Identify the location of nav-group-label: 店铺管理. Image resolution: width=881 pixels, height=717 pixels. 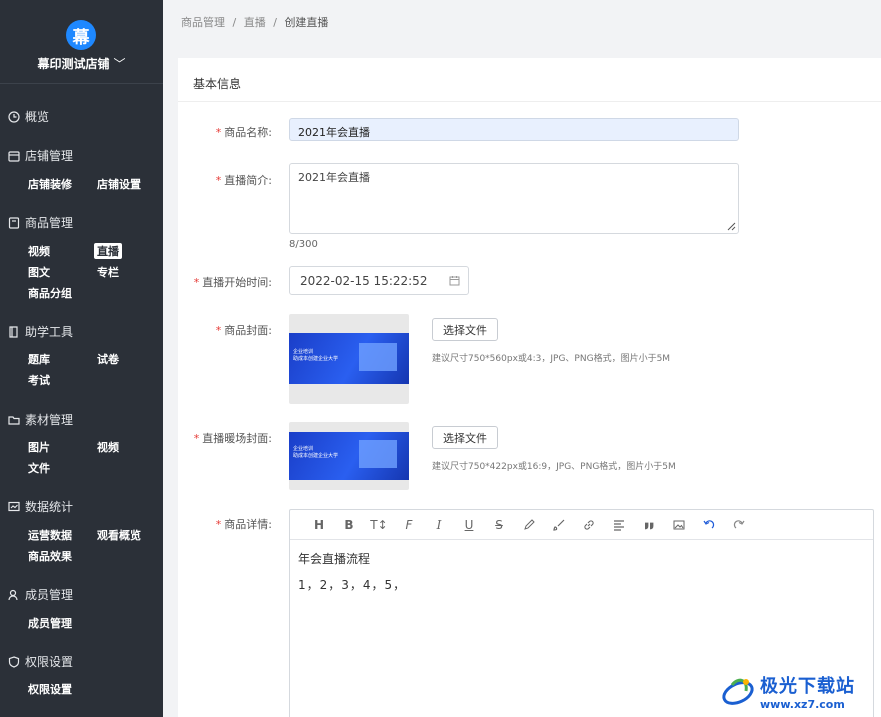
(49, 156).